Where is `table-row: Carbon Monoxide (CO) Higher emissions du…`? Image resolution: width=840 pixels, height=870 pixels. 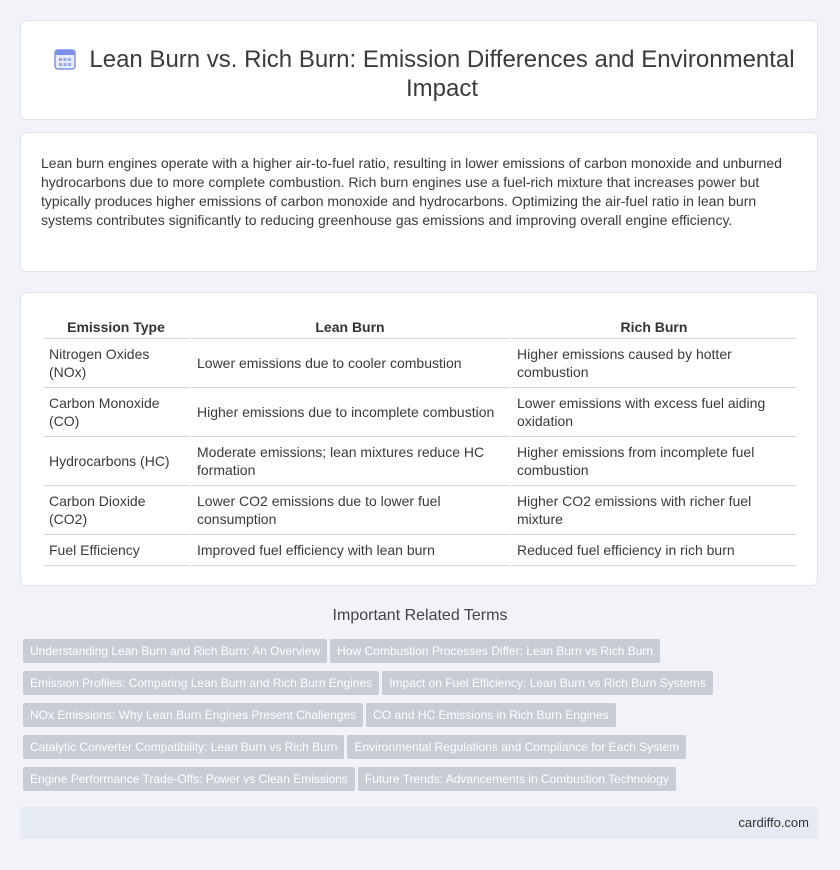
table-row: Carbon Monoxide (CO) Higher emissions du… is located at coordinates (420, 412).